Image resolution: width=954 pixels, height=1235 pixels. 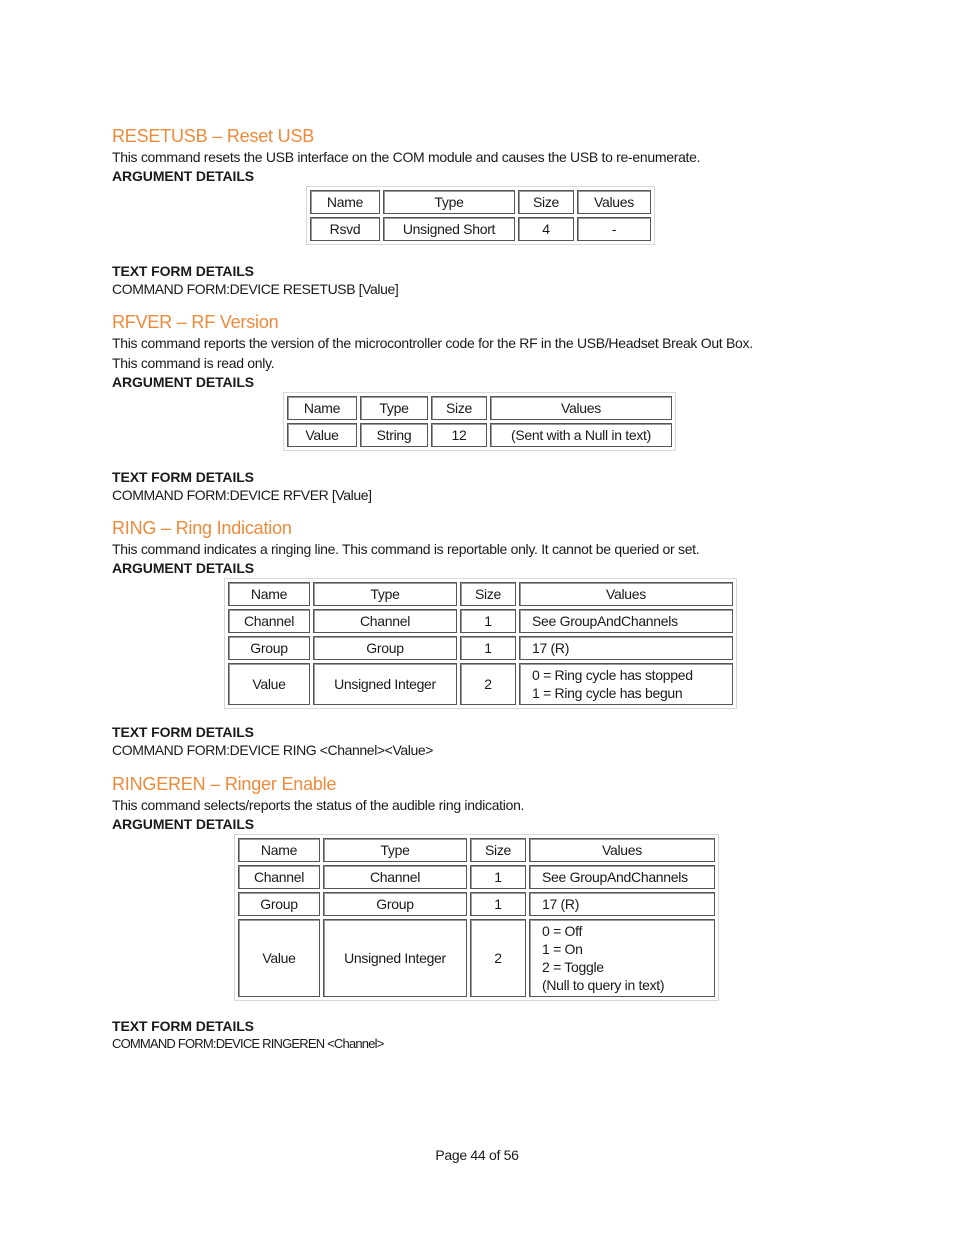 I want to click on cell-type: Unsigned Short, so click(x=449, y=229).